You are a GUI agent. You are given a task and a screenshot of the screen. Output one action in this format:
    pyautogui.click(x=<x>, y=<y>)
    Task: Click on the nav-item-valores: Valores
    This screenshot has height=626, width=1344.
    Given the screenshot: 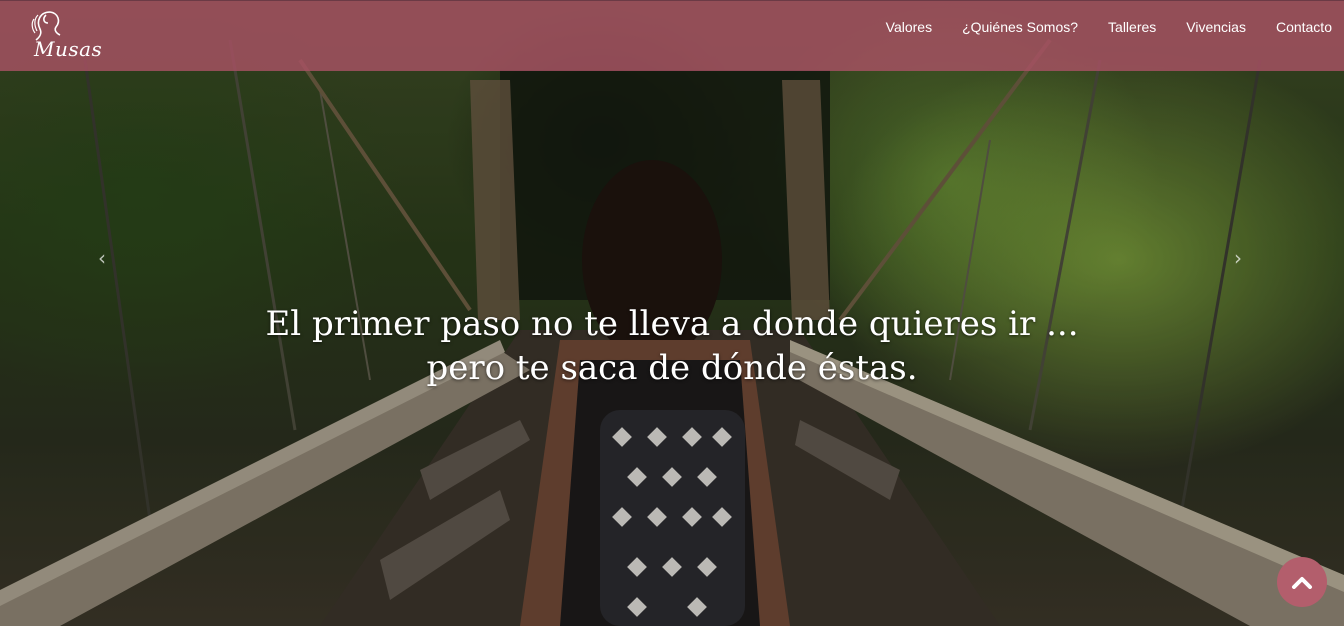 What is the action you would take?
    pyautogui.click(x=909, y=27)
    